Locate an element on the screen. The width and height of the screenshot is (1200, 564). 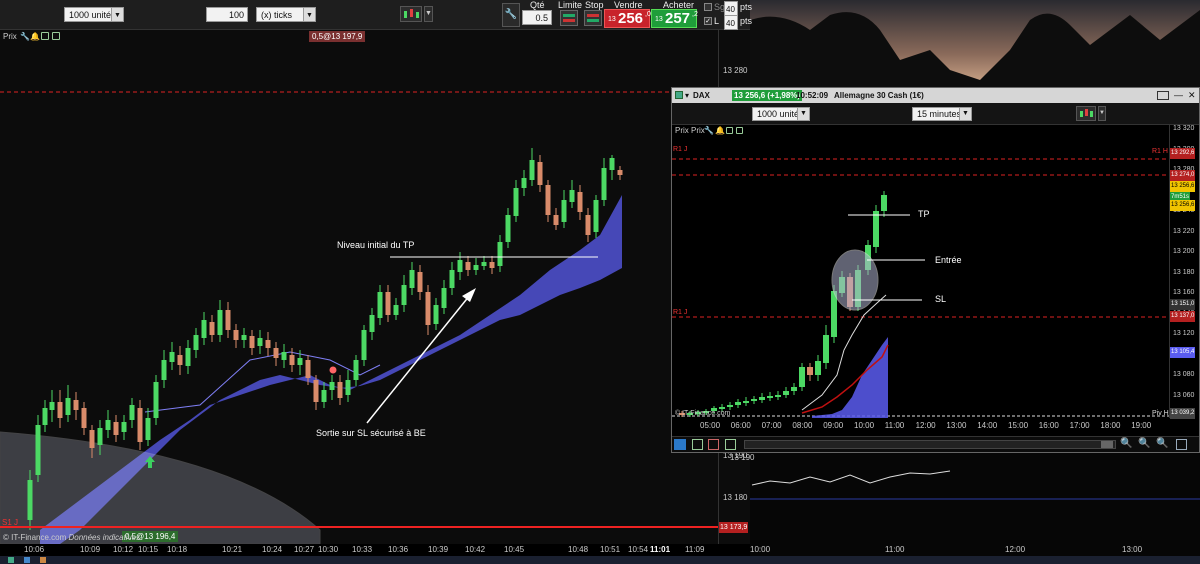
interval-select: 15 minutes ▼ is located at coordinates (942, 114).